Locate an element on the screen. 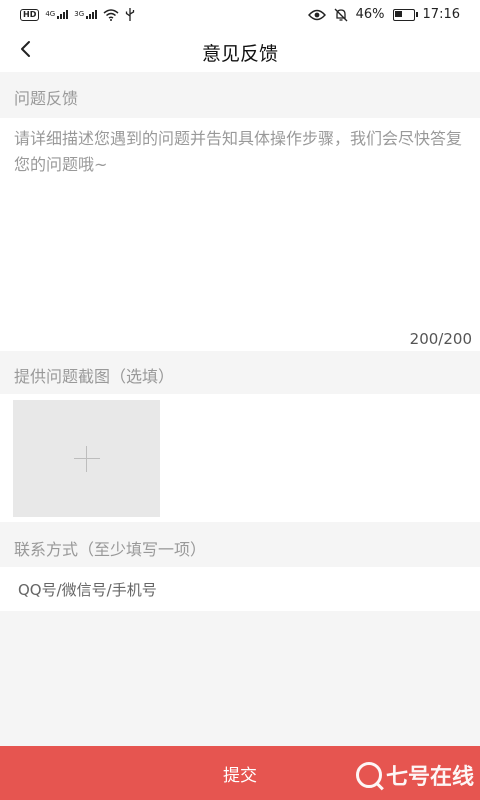 Image resolution: width=480 pixels, height=800 pixels. signal-3g-icon: 3G is located at coordinates (86, 14).